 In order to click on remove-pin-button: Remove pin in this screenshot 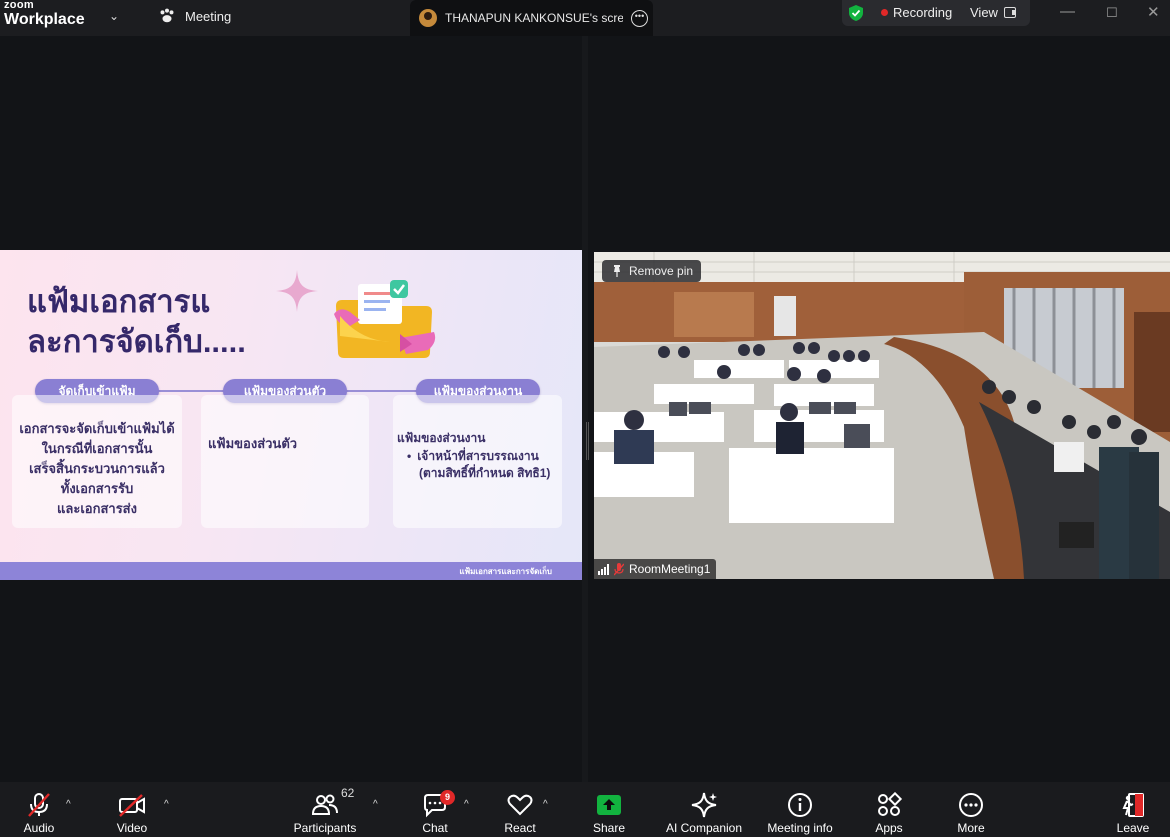, I will do `click(652, 271)`.